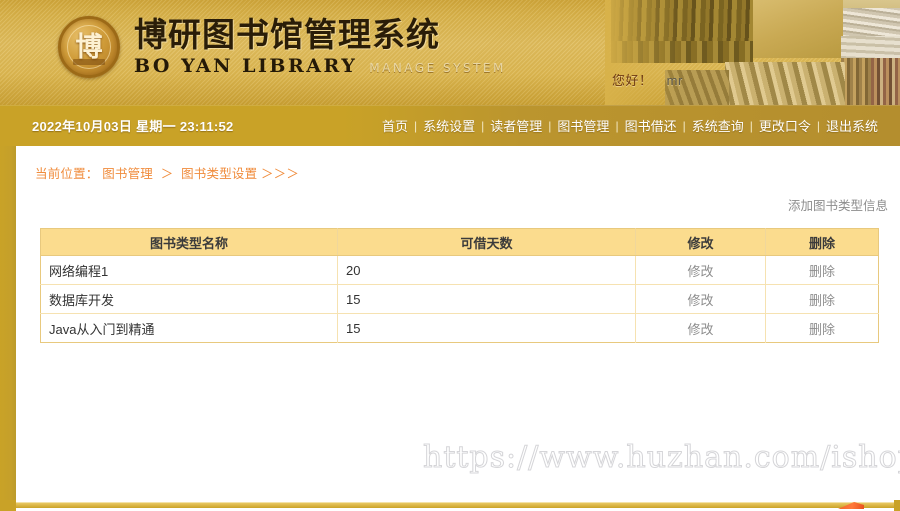 The height and width of the screenshot is (511, 900). Describe the element at coordinates (661, 458) in the screenshot. I see `watermark-text: https://www.huzhan.com/ishop46347` at that location.